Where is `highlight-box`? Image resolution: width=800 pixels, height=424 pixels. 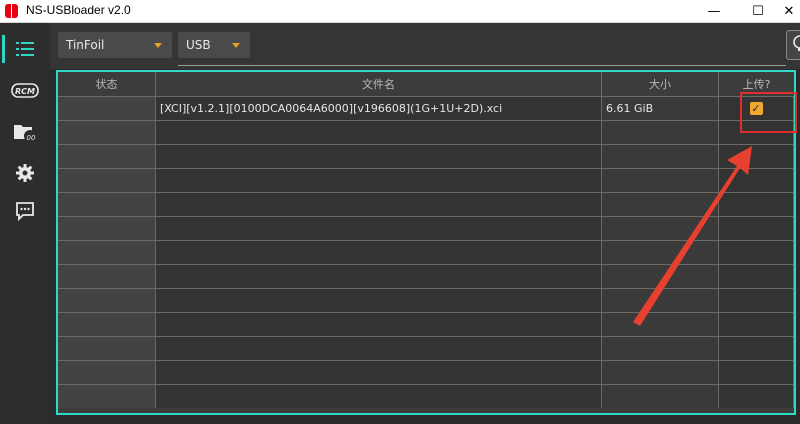
highlight-box is located at coordinates (768, 112).